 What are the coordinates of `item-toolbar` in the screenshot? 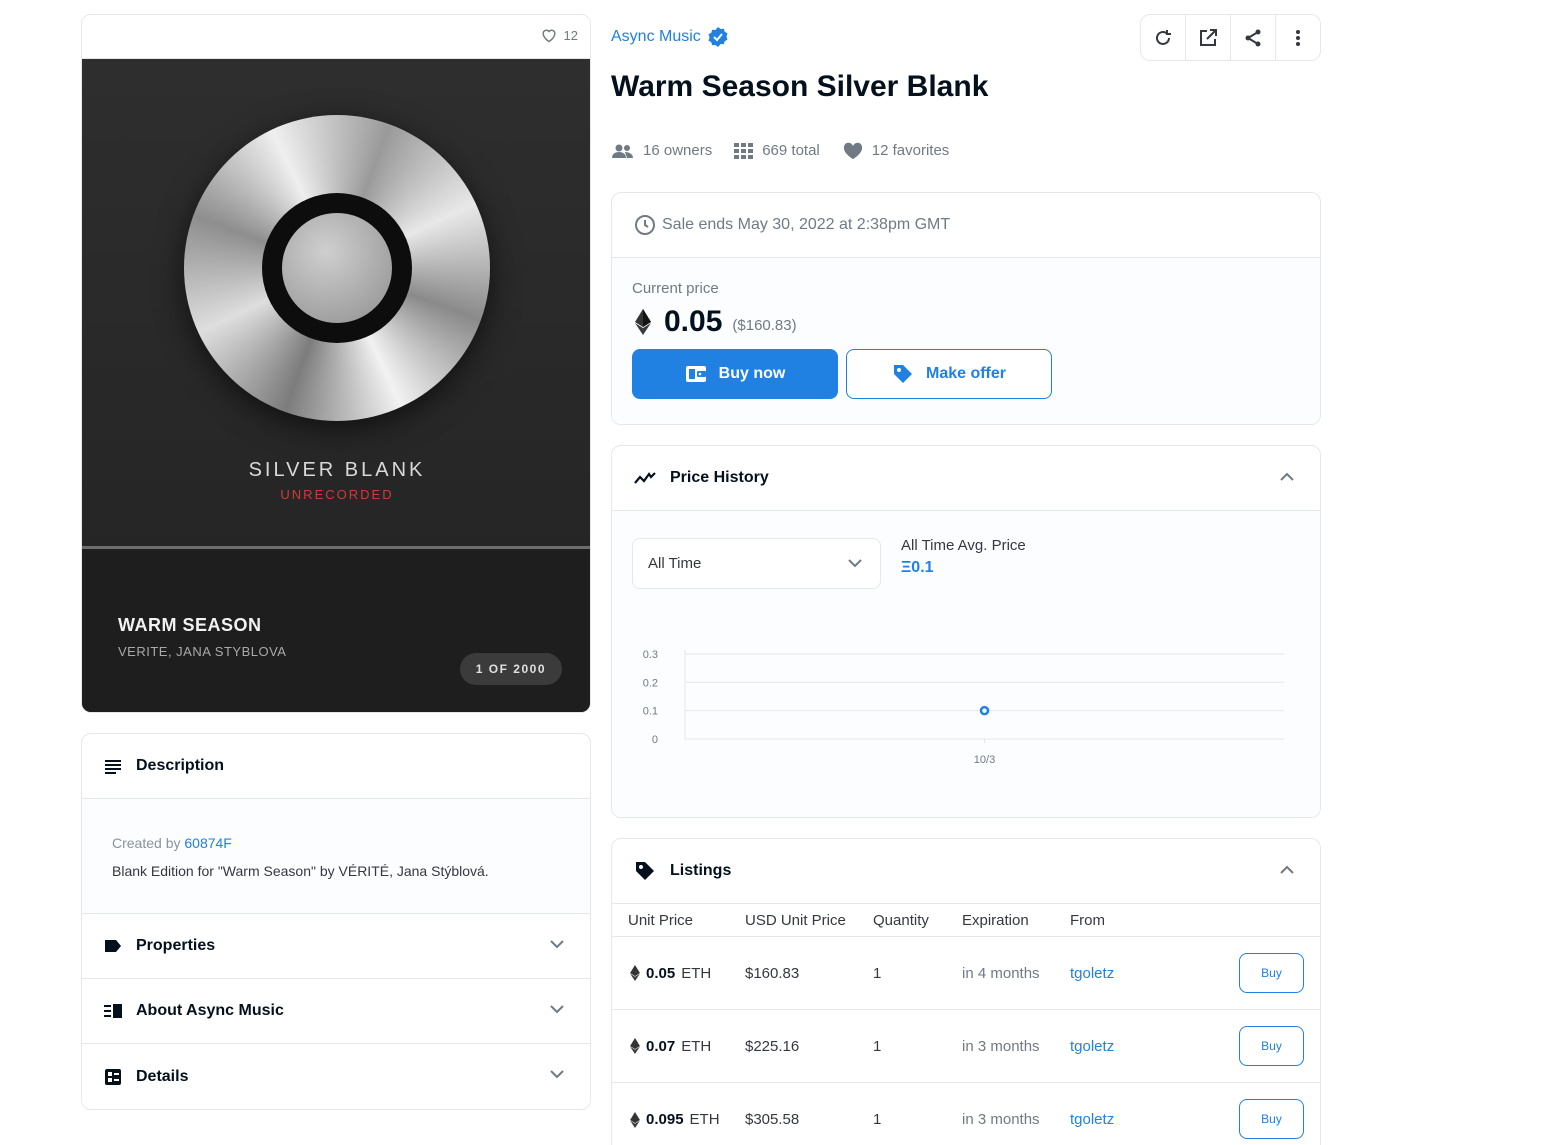 It's located at (1230, 37).